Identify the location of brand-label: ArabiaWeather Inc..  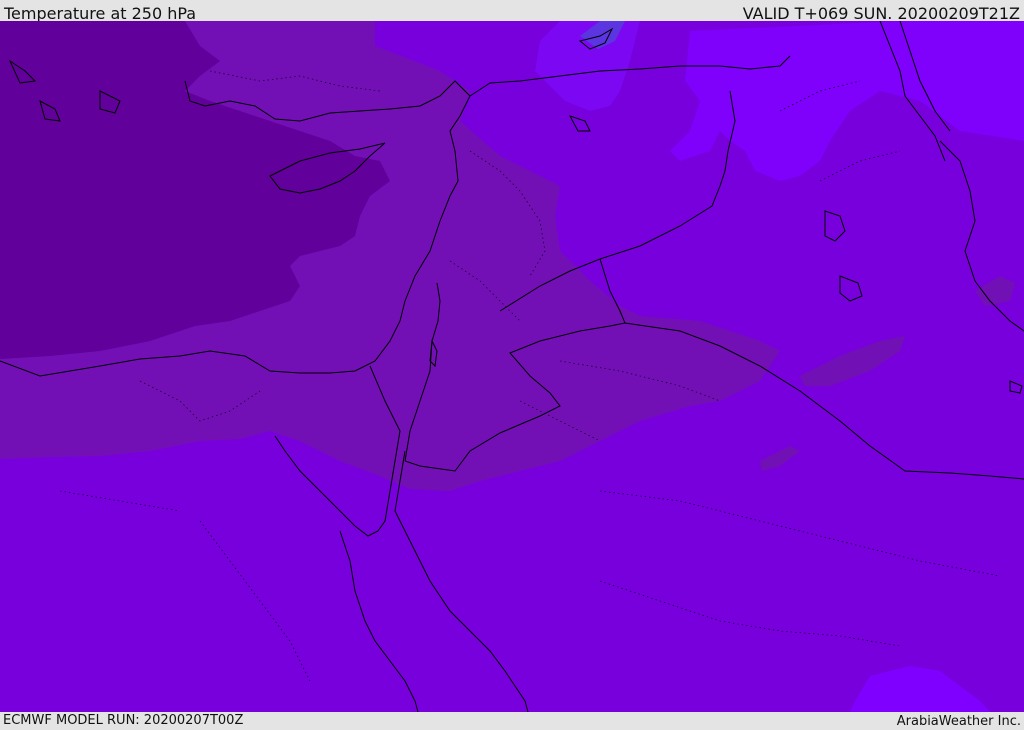
(958, 721).